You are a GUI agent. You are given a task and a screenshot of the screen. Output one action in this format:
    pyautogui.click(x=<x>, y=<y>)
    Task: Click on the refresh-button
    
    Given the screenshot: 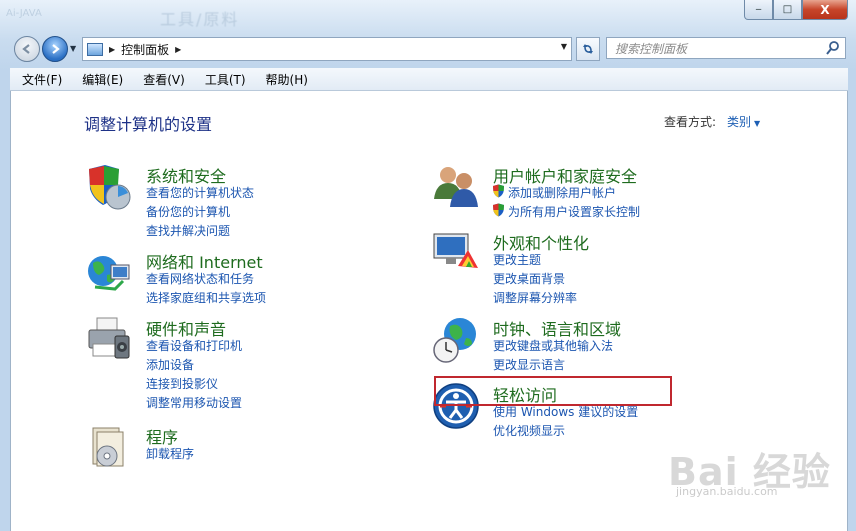 What is the action you would take?
    pyautogui.click(x=588, y=49)
    